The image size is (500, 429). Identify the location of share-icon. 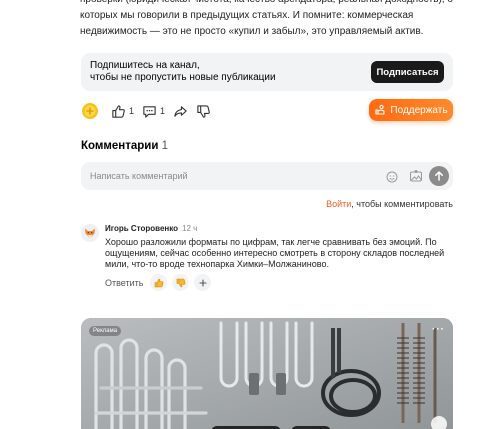
(180, 111).